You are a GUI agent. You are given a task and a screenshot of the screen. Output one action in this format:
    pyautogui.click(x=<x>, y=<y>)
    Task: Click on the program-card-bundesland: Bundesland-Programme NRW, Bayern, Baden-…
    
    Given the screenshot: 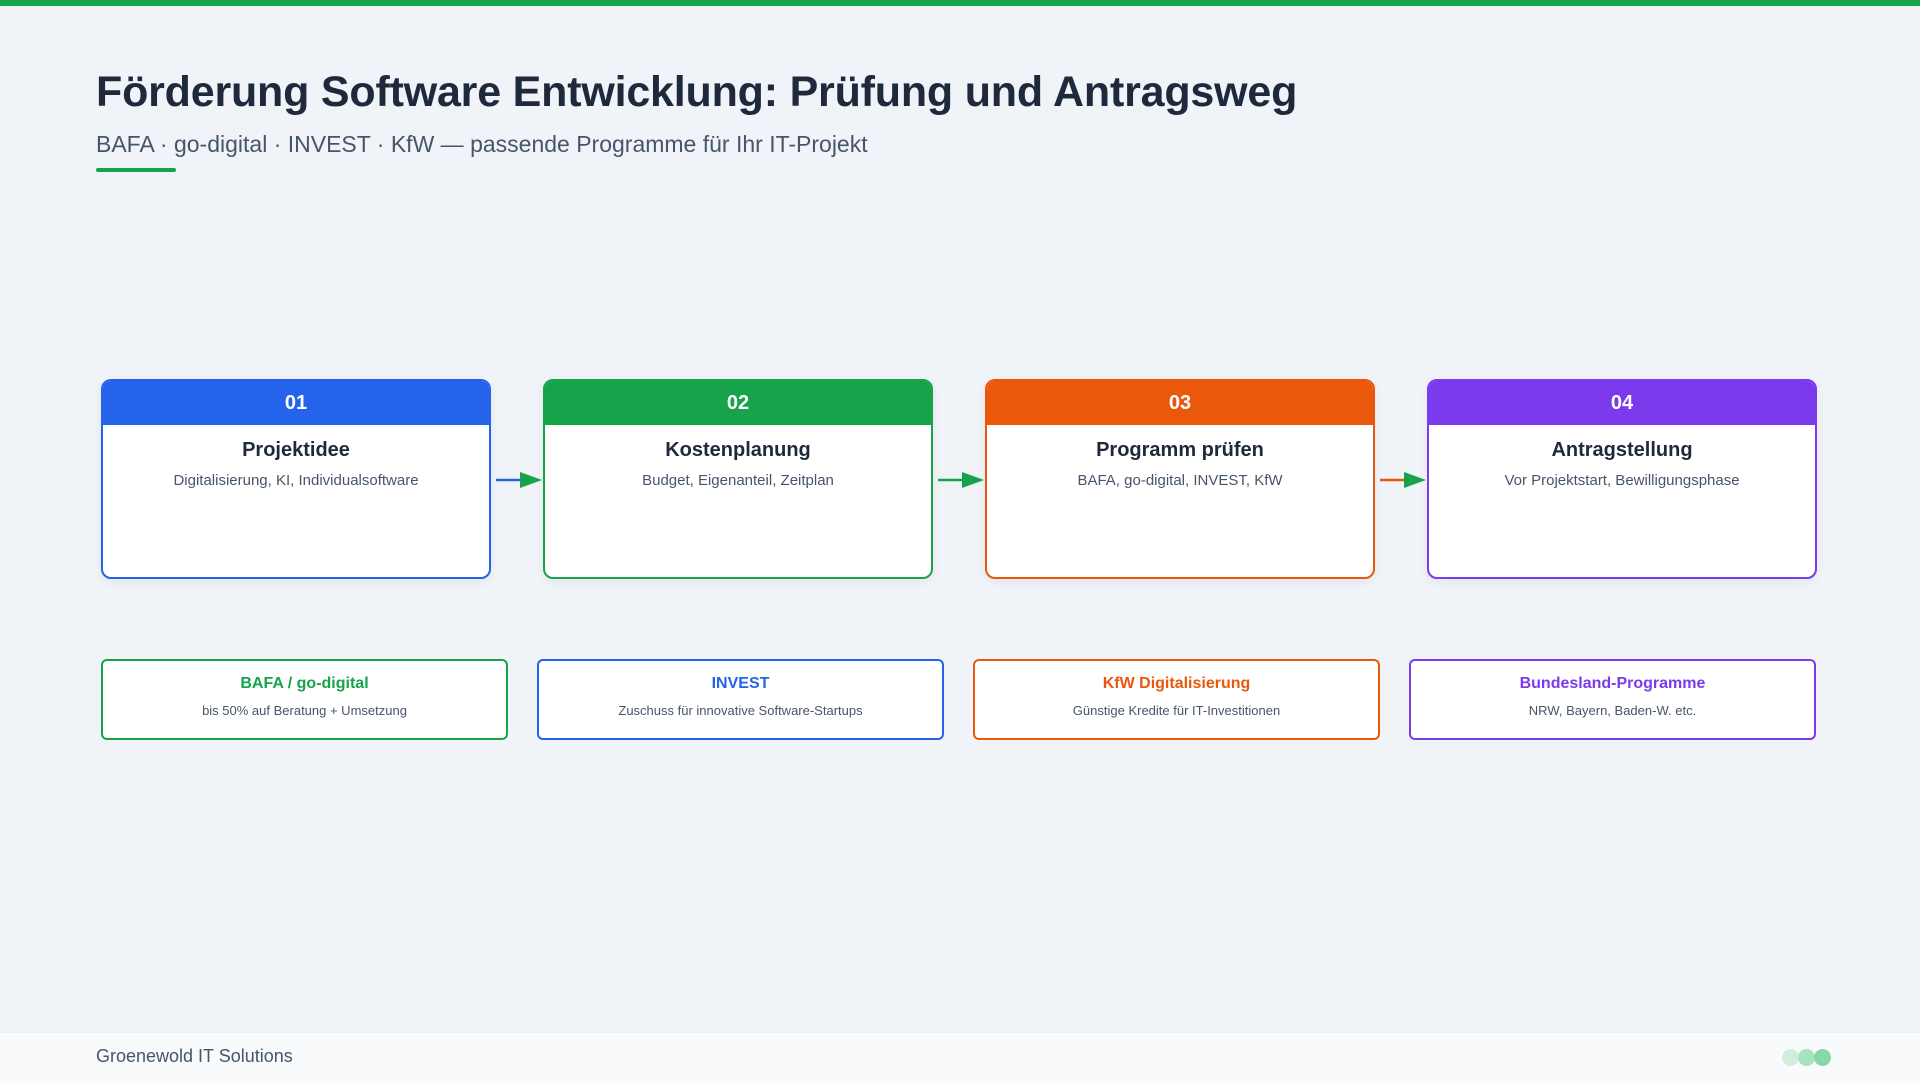 What is the action you would take?
    pyautogui.click(x=1612, y=699)
    